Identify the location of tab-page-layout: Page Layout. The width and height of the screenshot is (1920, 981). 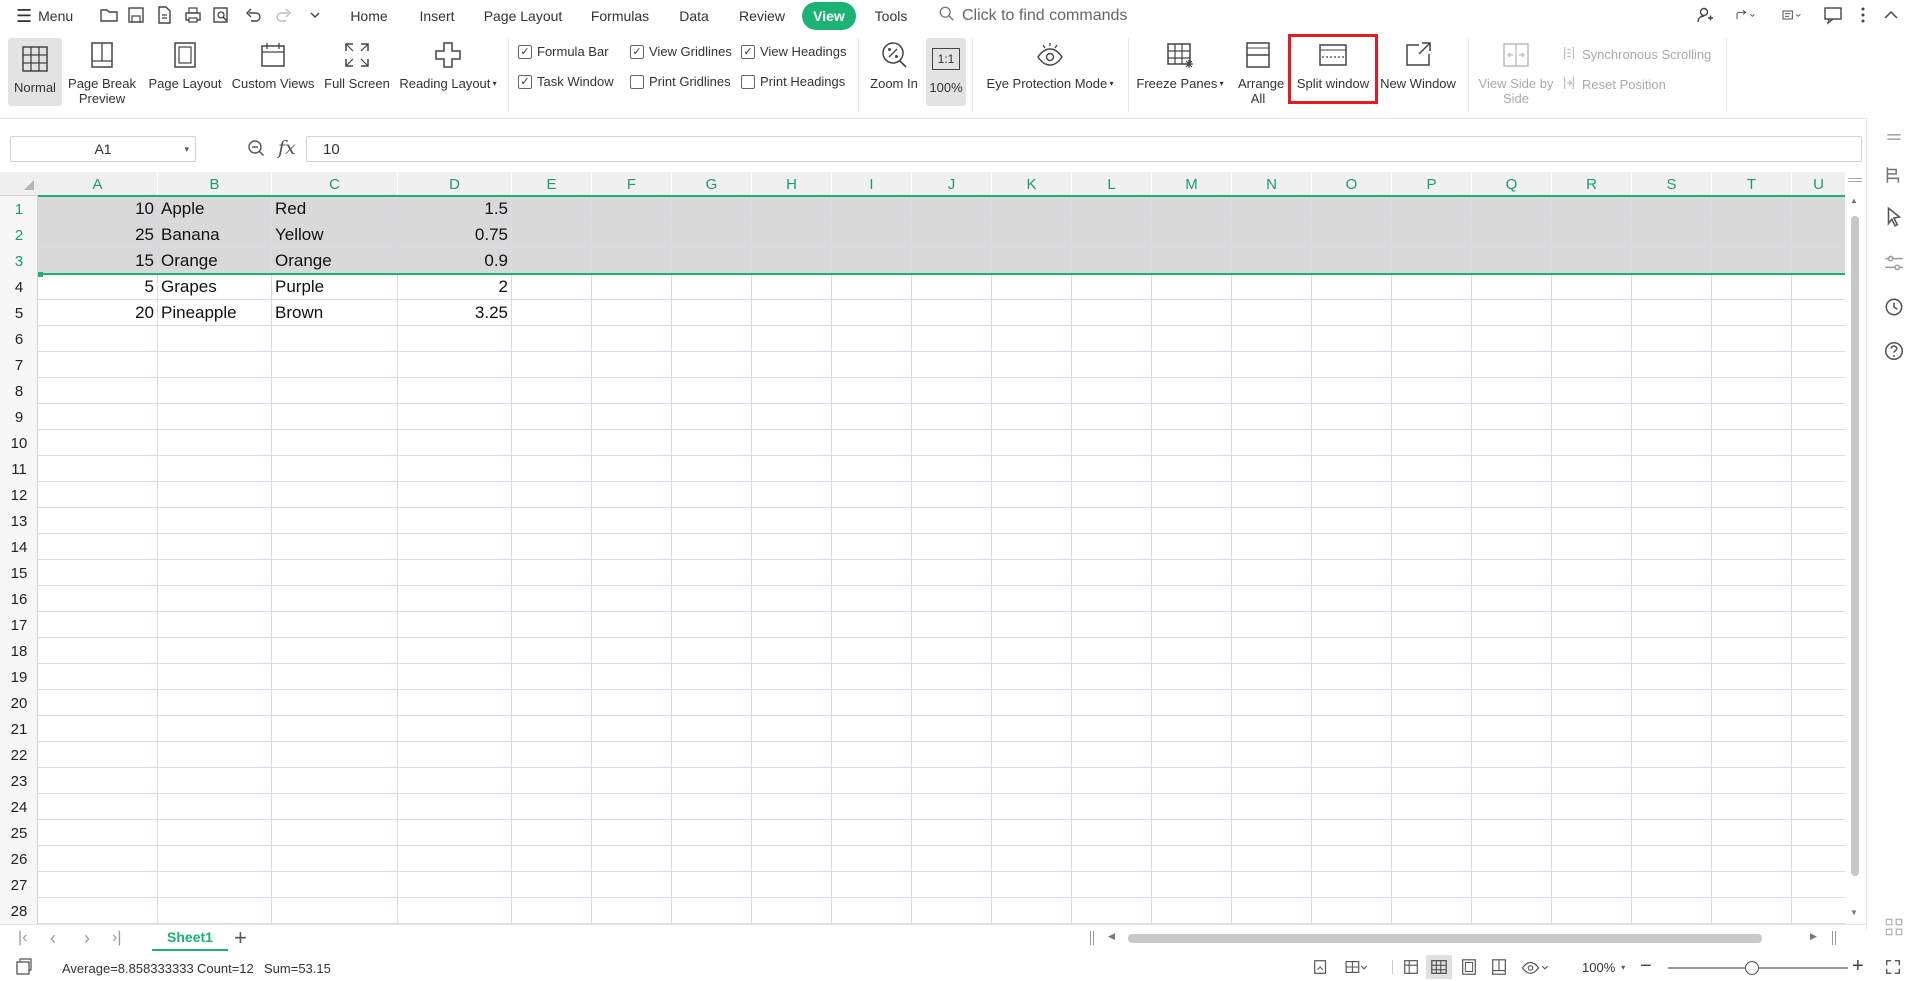
(523, 16).